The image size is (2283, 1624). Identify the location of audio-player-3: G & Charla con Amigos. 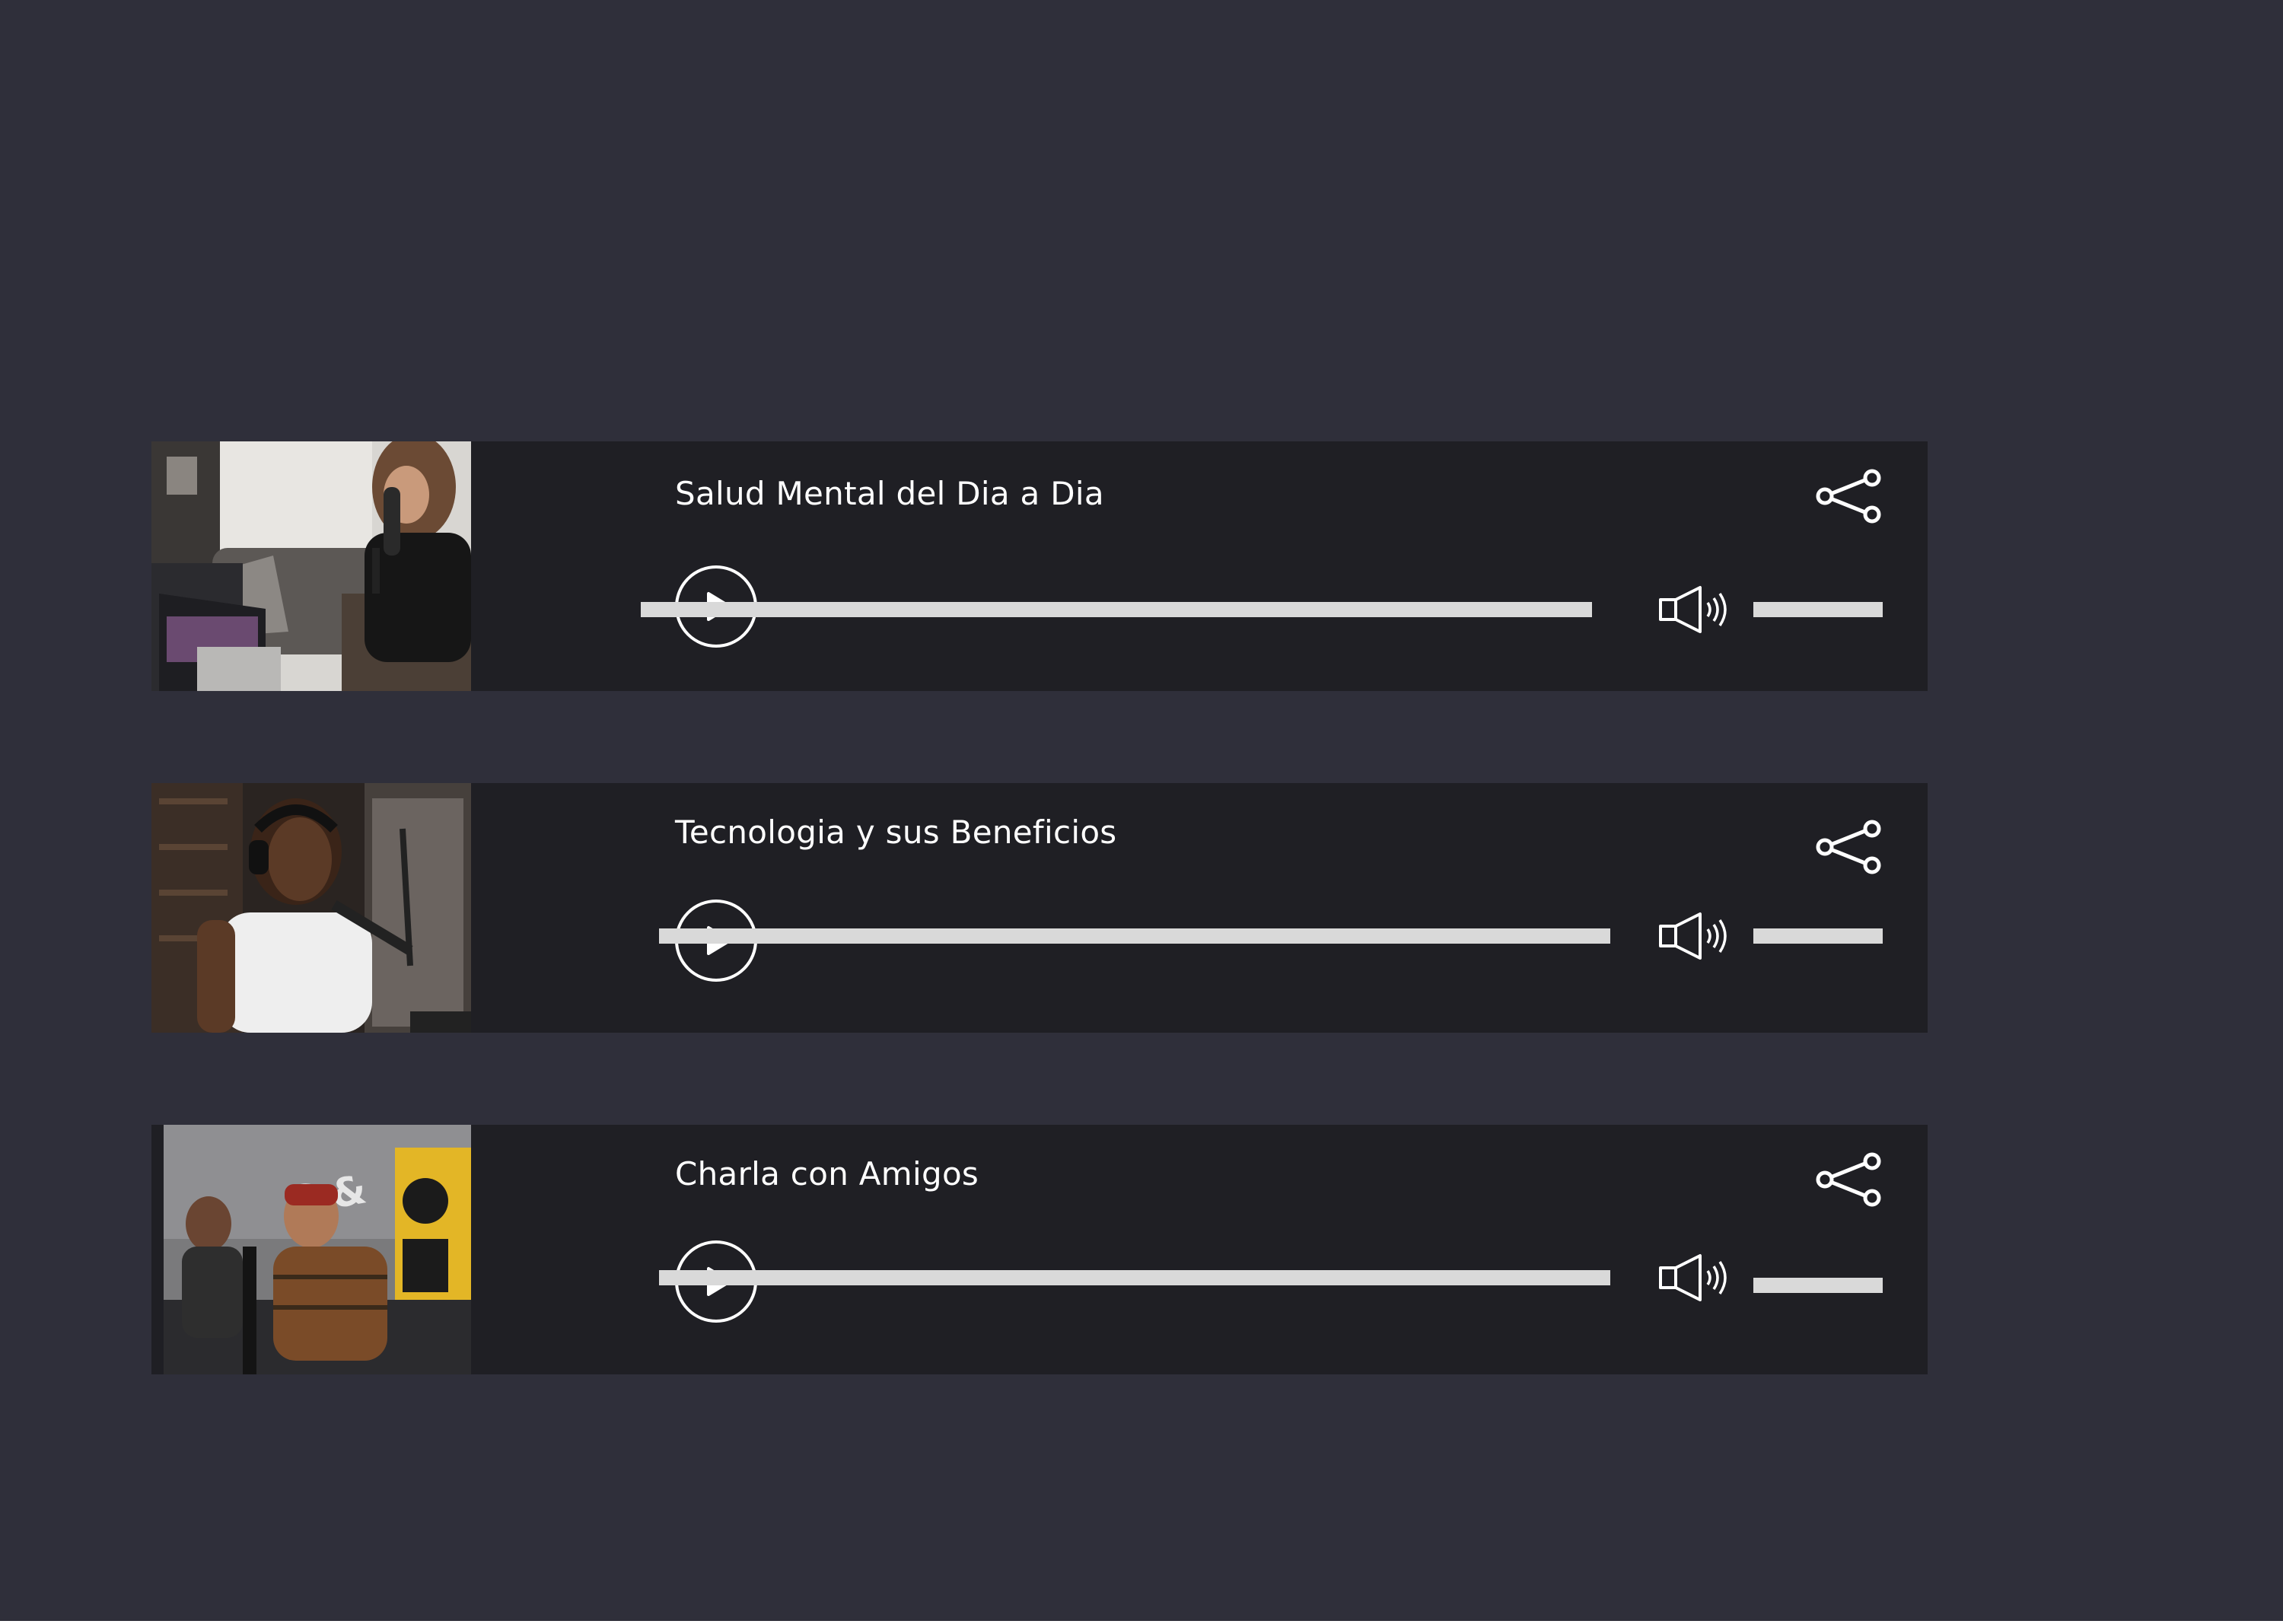
(1039, 1249).